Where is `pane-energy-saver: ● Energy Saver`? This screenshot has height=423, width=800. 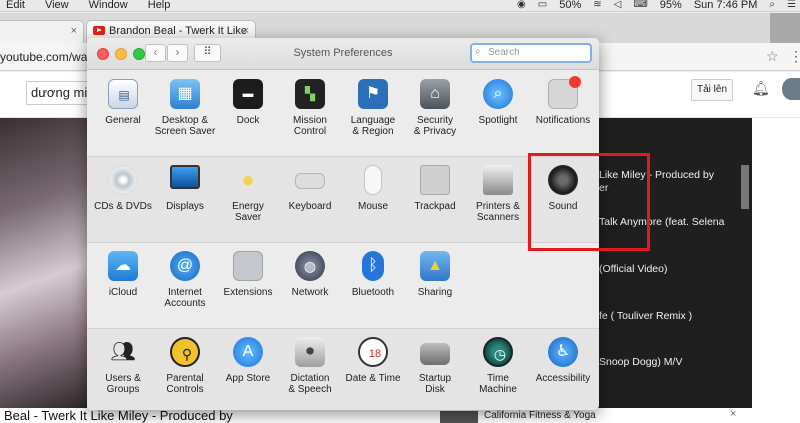 pane-energy-saver: ● Energy Saver is located at coordinates (248, 197).